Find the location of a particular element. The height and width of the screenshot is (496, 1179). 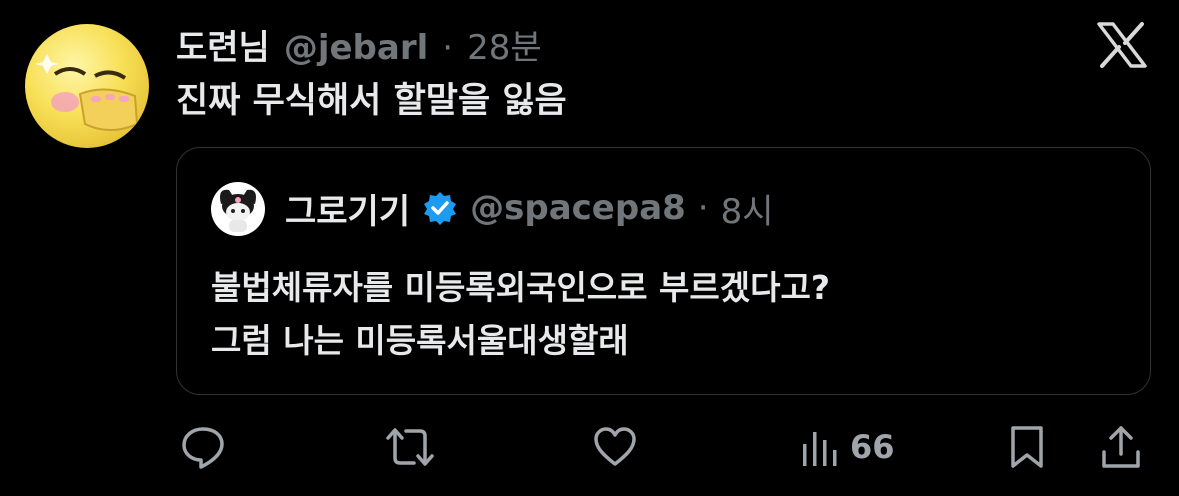

author-avatar is located at coordinates (87, 86).